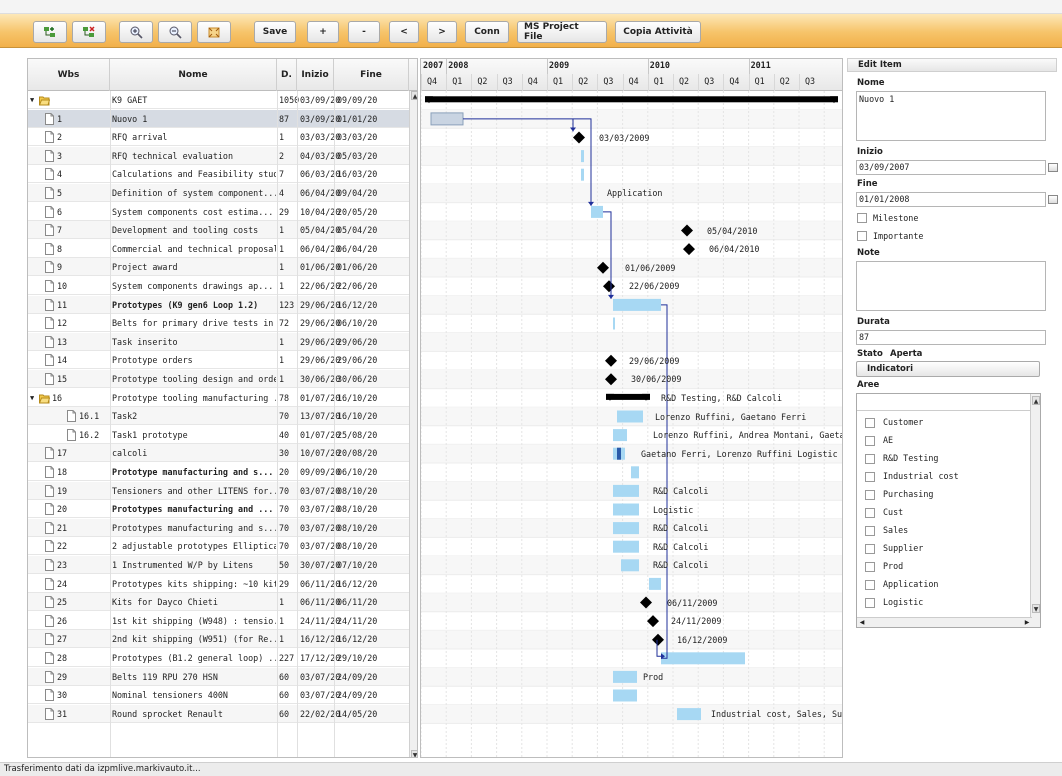 This screenshot has width=1062, height=776. I want to click on indicatori-button: Indicatori, so click(948, 369).